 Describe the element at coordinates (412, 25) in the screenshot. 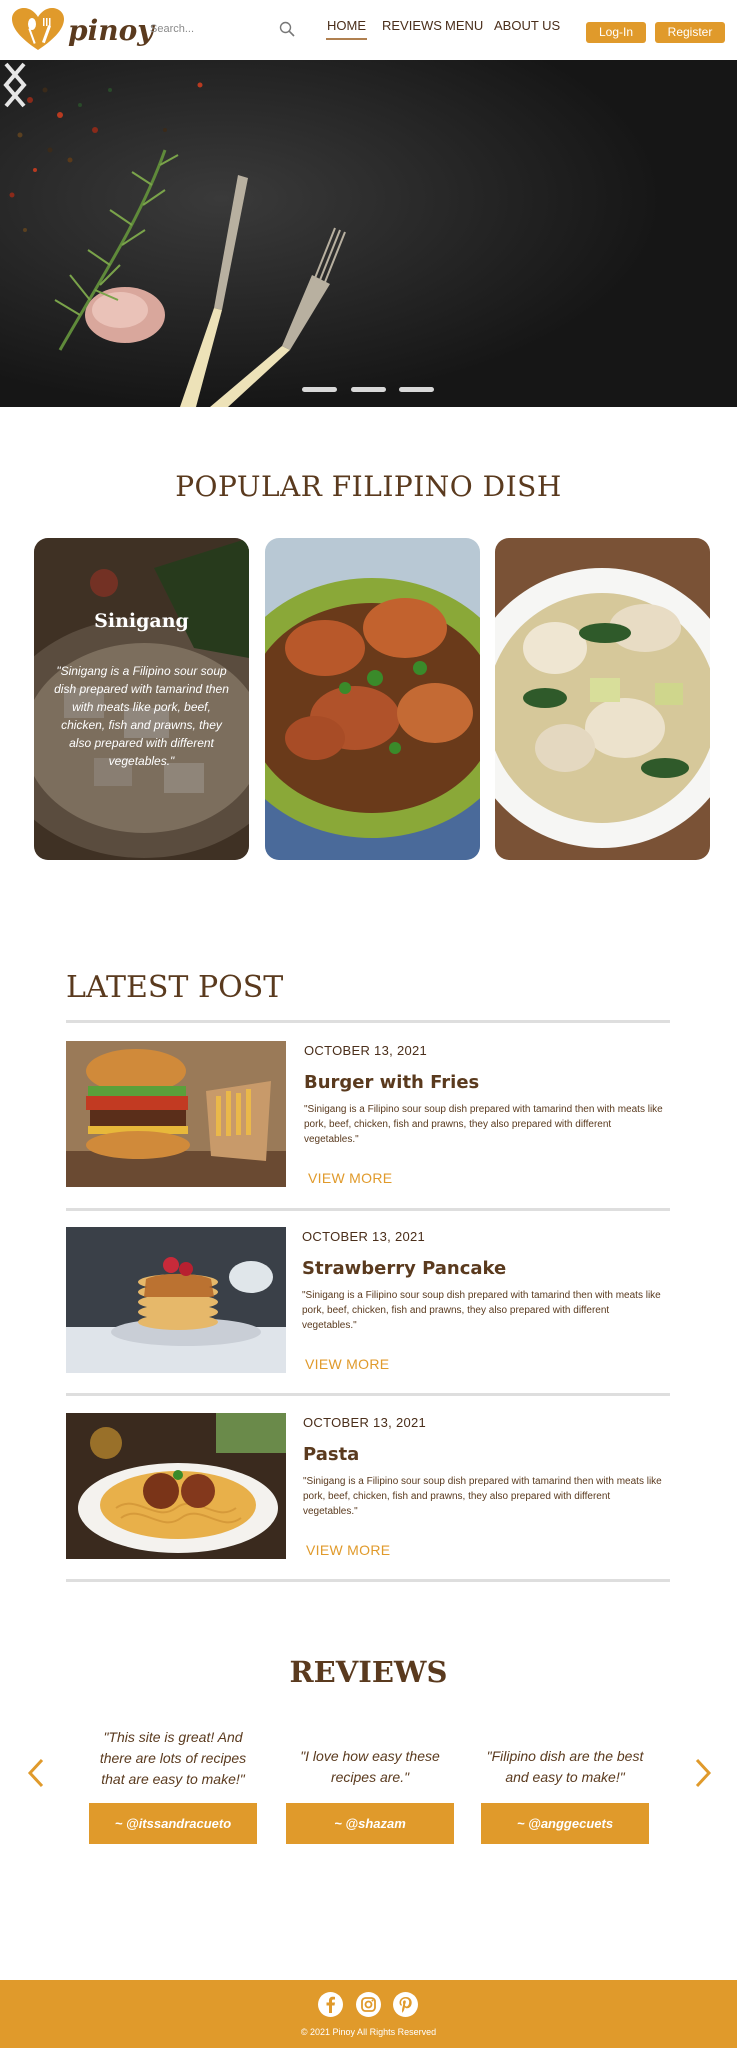

I see `nav-reviews: REVIEWS` at that location.